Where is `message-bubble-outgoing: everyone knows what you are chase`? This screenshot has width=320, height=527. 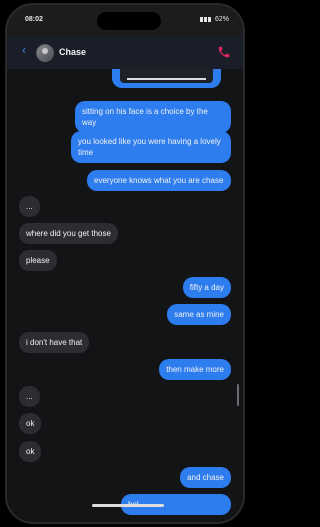 message-bubble-outgoing: everyone knows what you are chase is located at coordinates (159, 180).